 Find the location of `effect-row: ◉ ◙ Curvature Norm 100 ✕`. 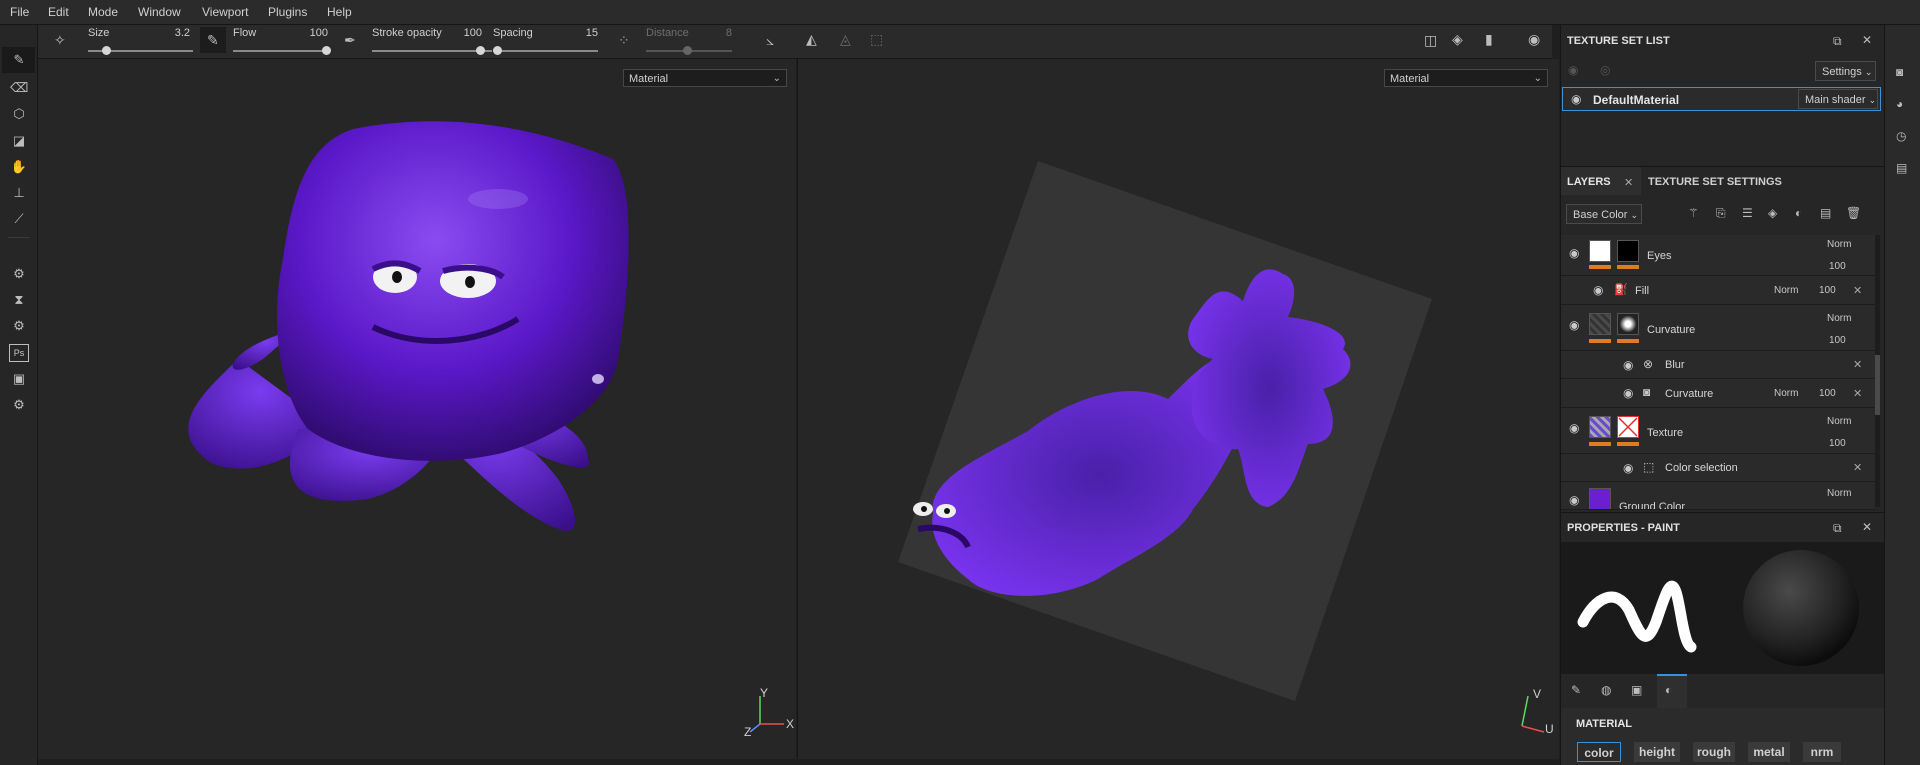

effect-row: ◉ ◙ Curvature Norm 100 ✕ is located at coordinates (1718, 393).